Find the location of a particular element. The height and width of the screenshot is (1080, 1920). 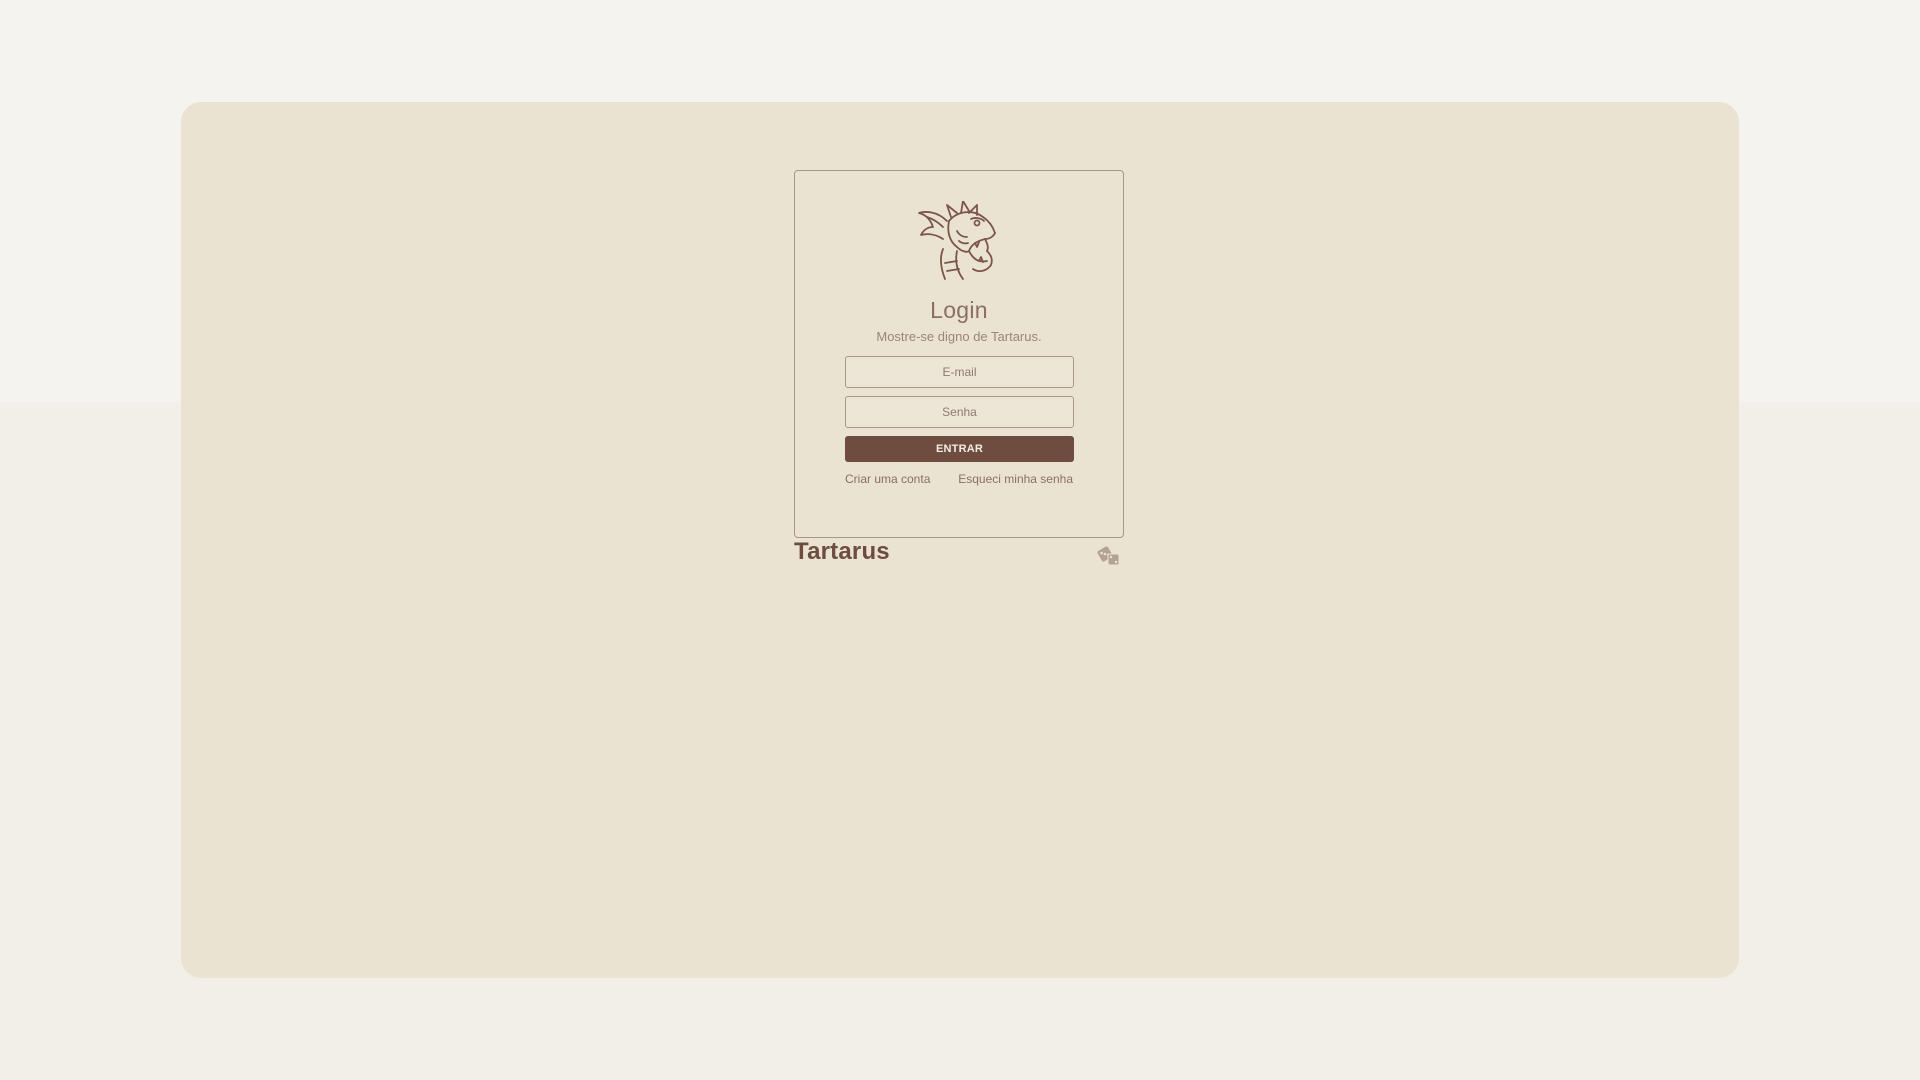

dice-icon is located at coordinates (1109, 556).